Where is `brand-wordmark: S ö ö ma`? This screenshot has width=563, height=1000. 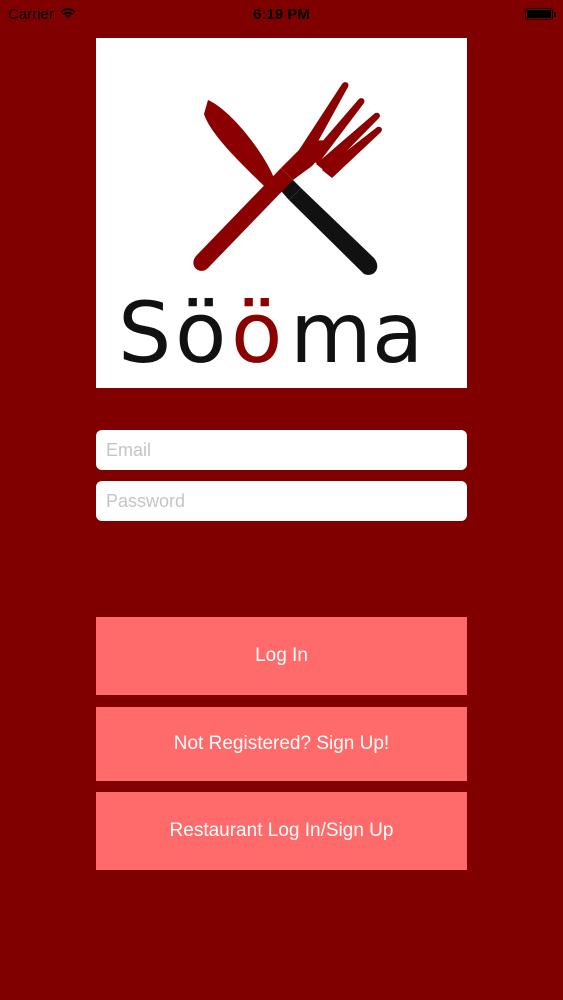
brand-wordmark: S ö ö ma is located at coordinates (270, 333).